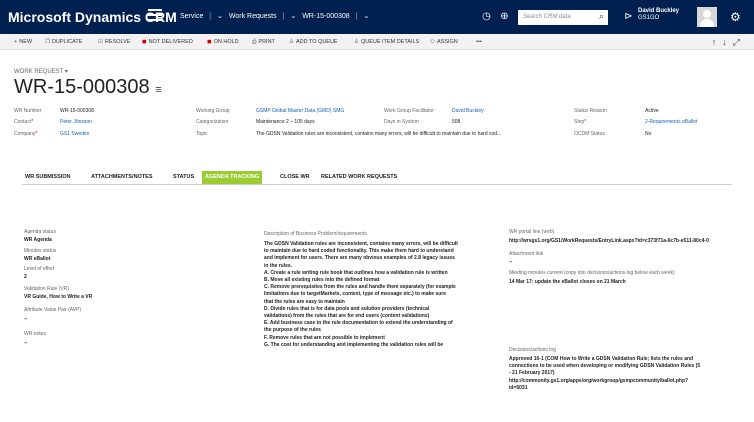 The height and width of the screenshot is (422, 754). I want to click on days-in-system-value: 508, so click(456, 122).